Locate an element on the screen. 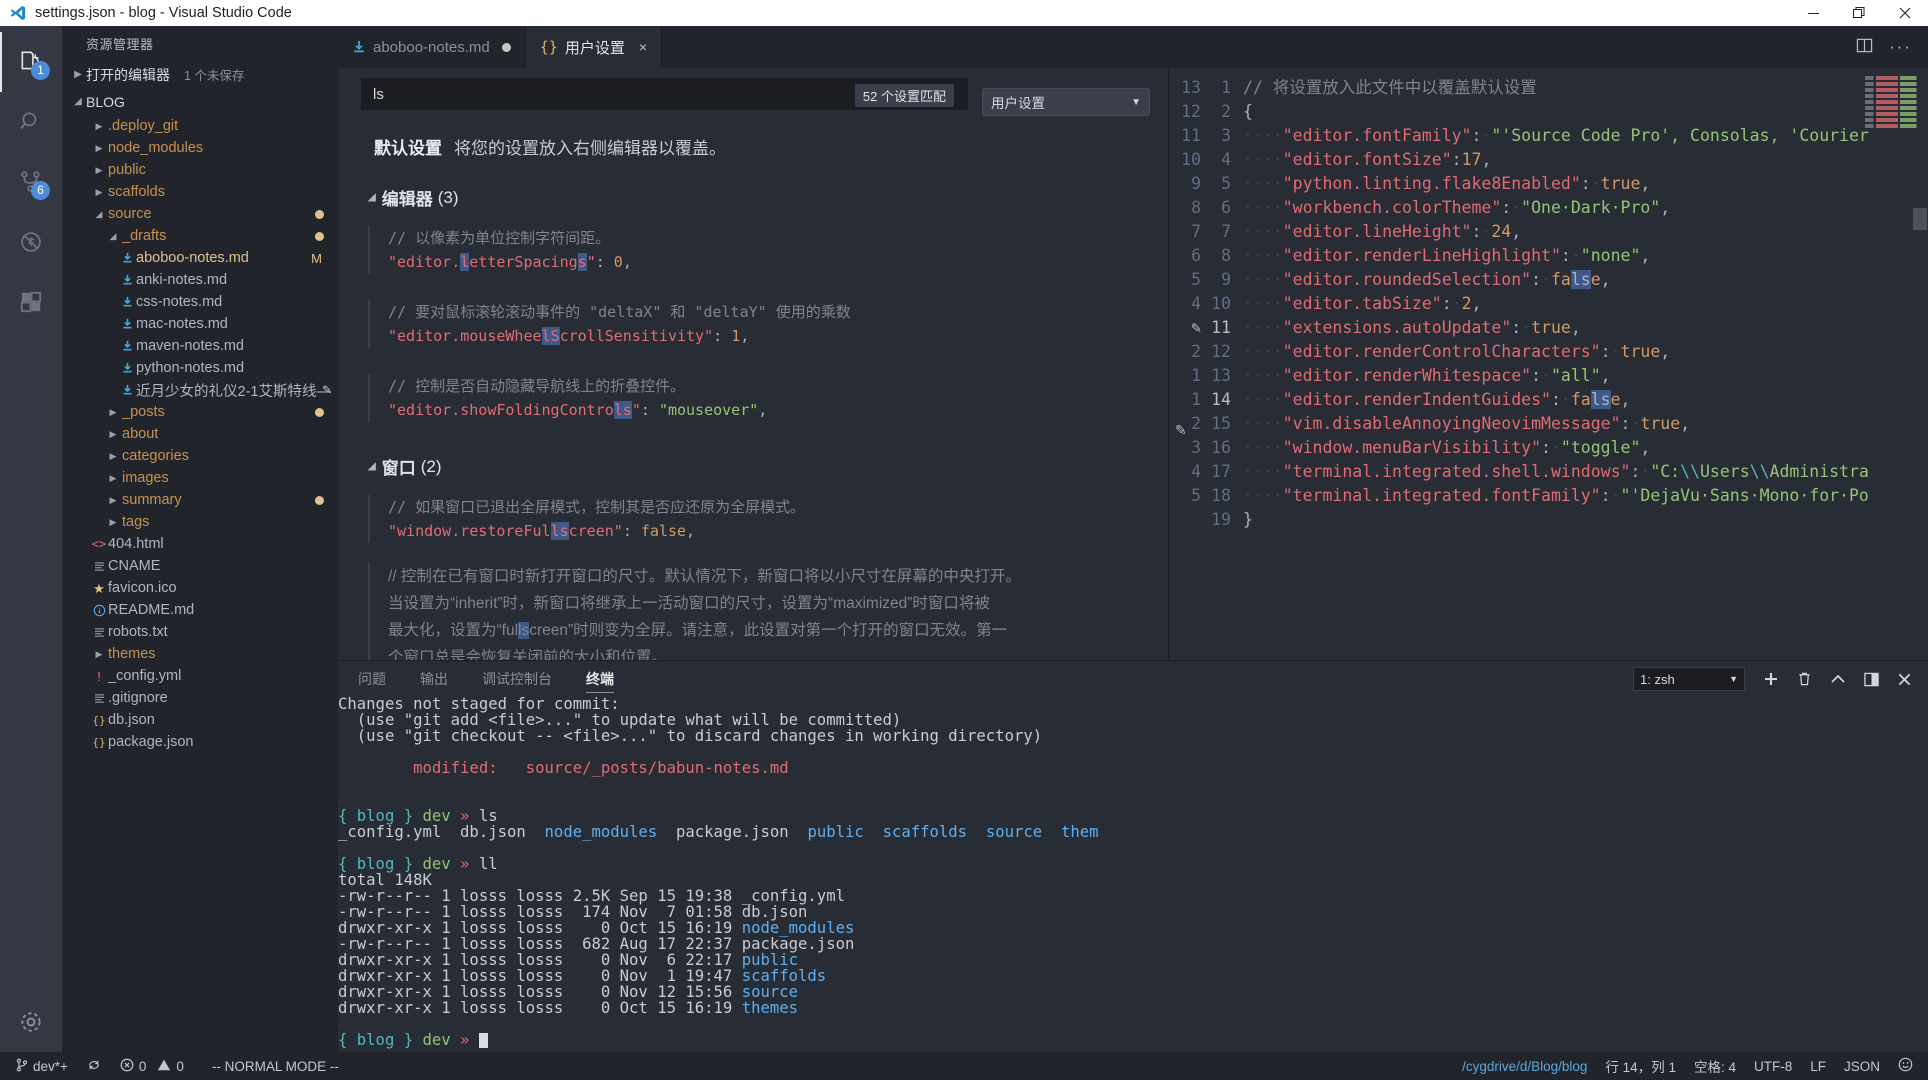 This screenshot has height=1080, width=1928. project-root-section: ◢ BLOG is located at coordinates (200, 101).